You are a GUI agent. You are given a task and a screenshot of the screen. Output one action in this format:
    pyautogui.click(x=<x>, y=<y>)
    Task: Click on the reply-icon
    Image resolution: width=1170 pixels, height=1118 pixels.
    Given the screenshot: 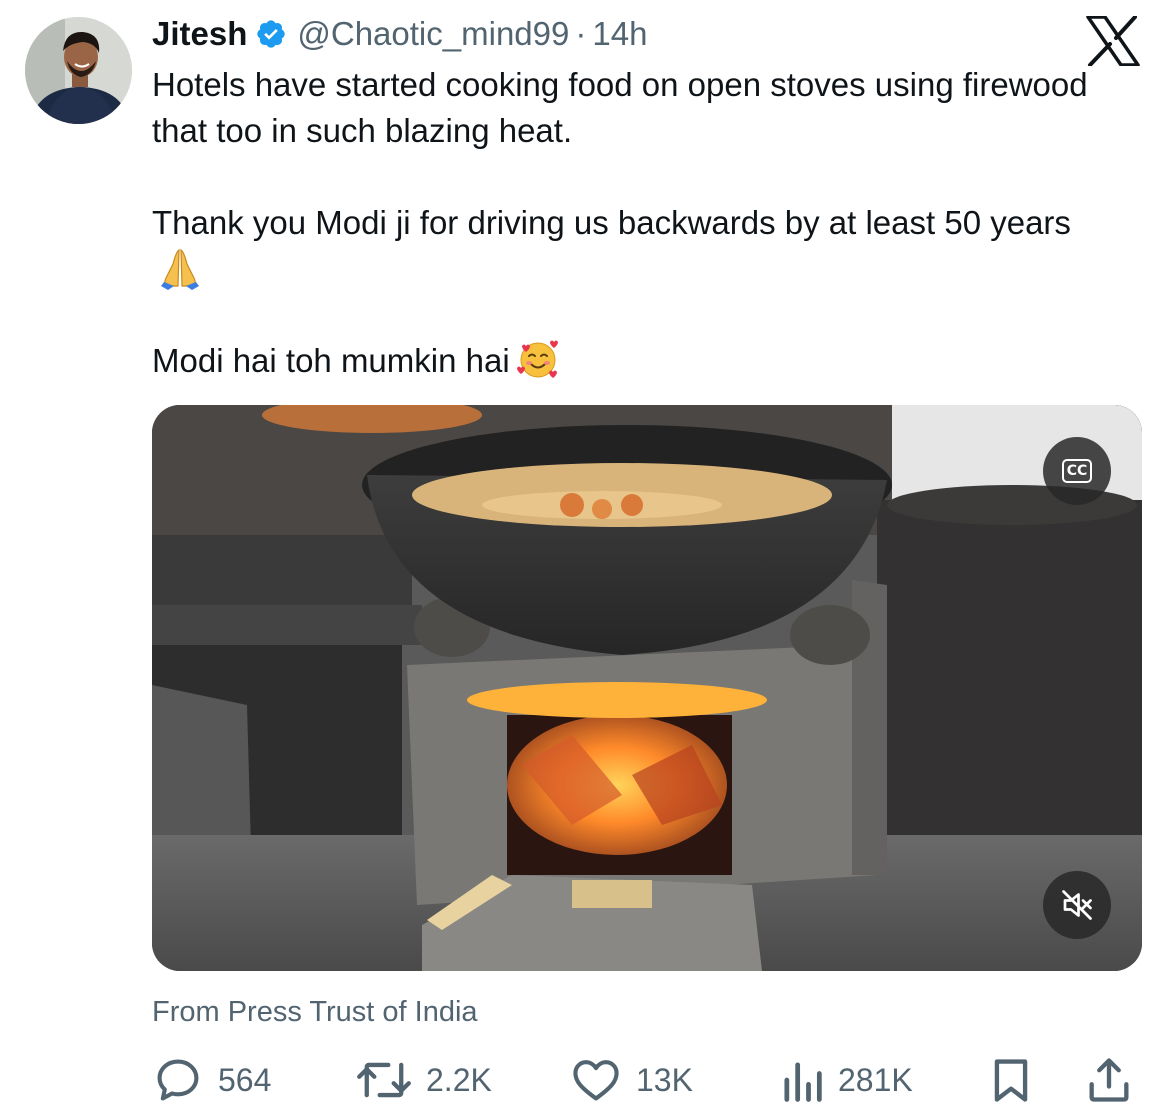 What is the action you would take?
    pyautogui.click(x=178, y=1080)
    